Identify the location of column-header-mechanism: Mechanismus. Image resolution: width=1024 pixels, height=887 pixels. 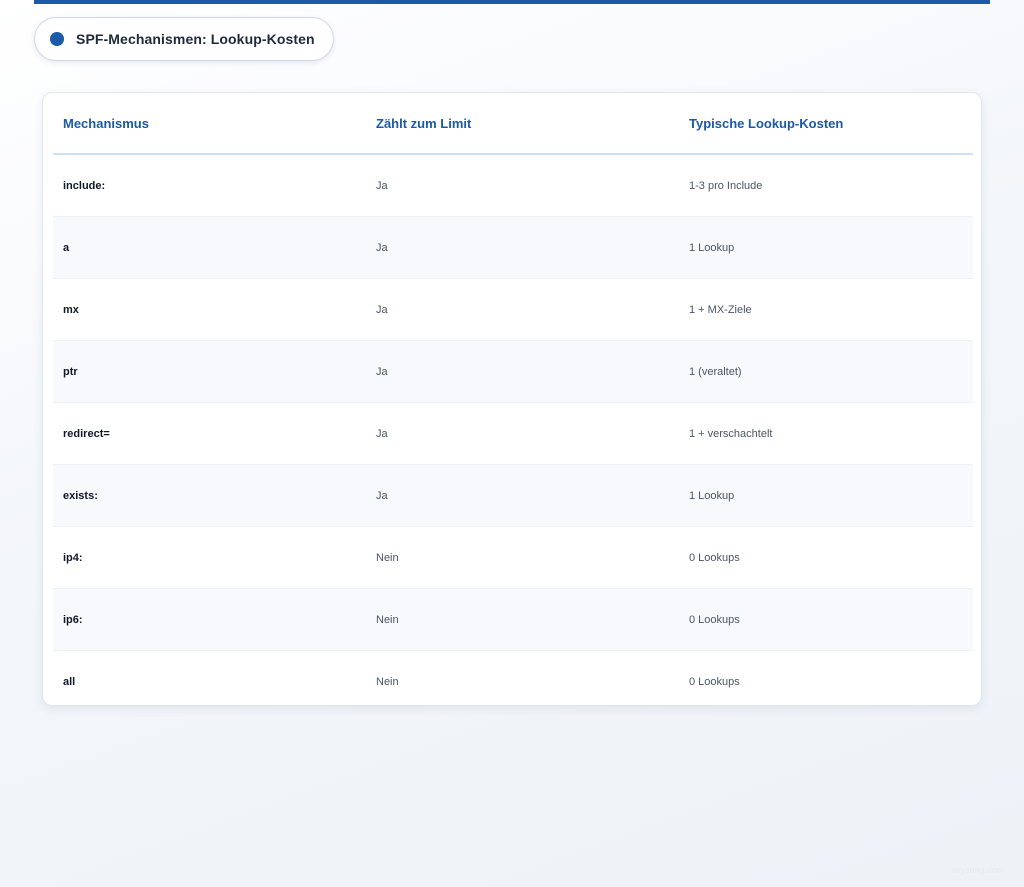
(209, 124).